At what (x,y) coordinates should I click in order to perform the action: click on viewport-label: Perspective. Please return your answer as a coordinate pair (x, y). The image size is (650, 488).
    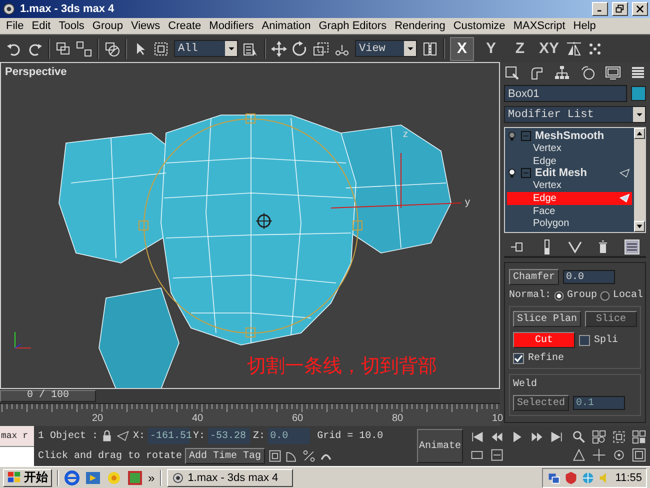
    Looking at the image, I should click on (36, 72).